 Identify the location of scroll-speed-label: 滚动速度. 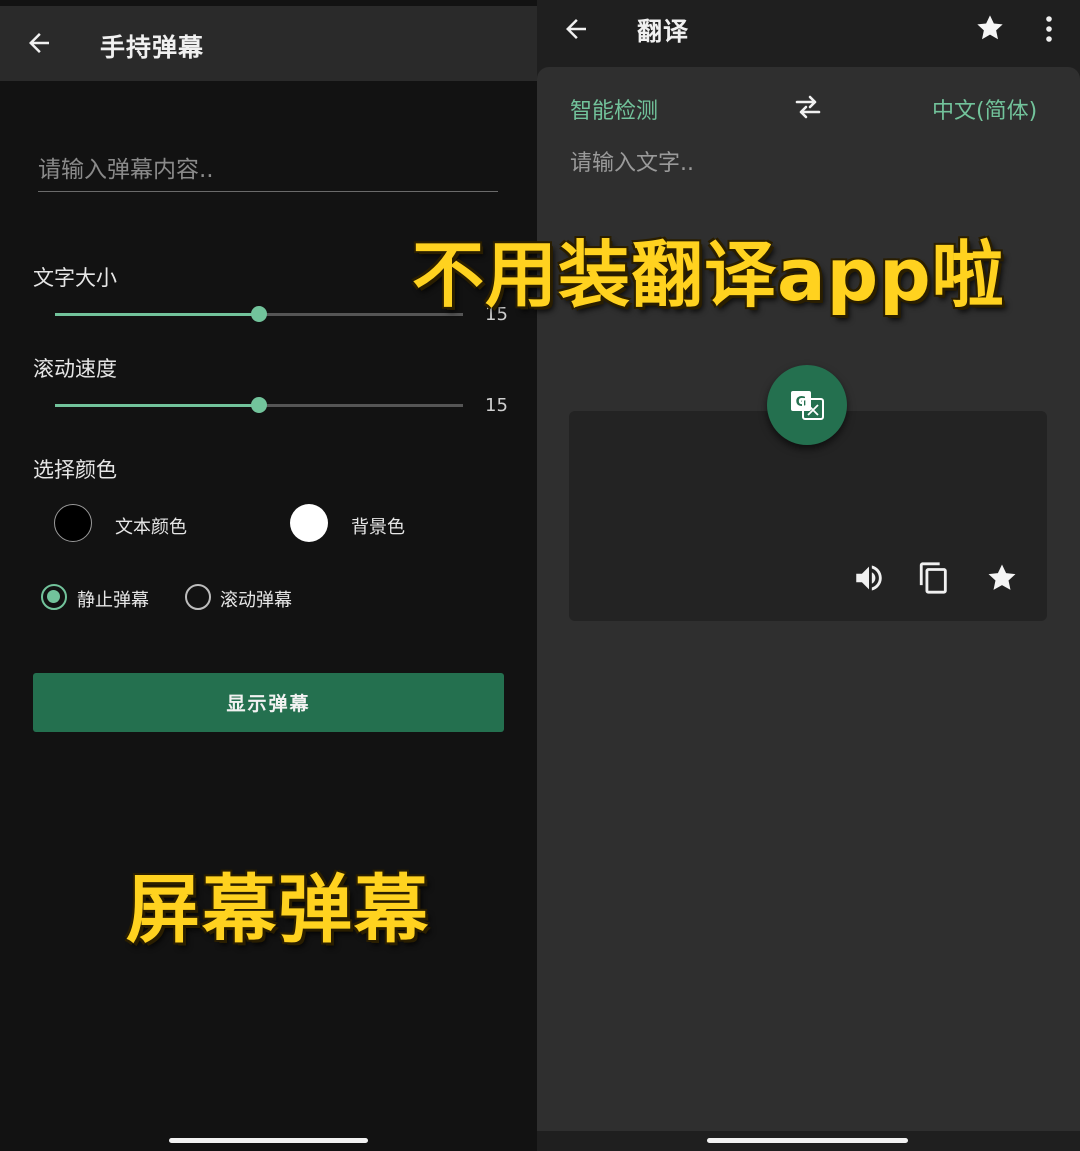
(75, 369).